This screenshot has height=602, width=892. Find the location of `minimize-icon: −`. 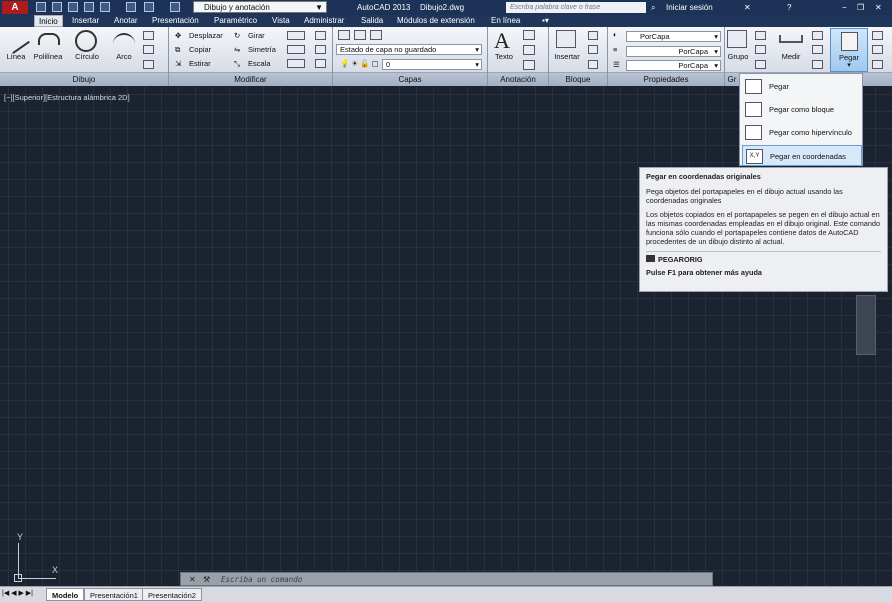

minimize-icon: − is located at coordinates (844, 7).